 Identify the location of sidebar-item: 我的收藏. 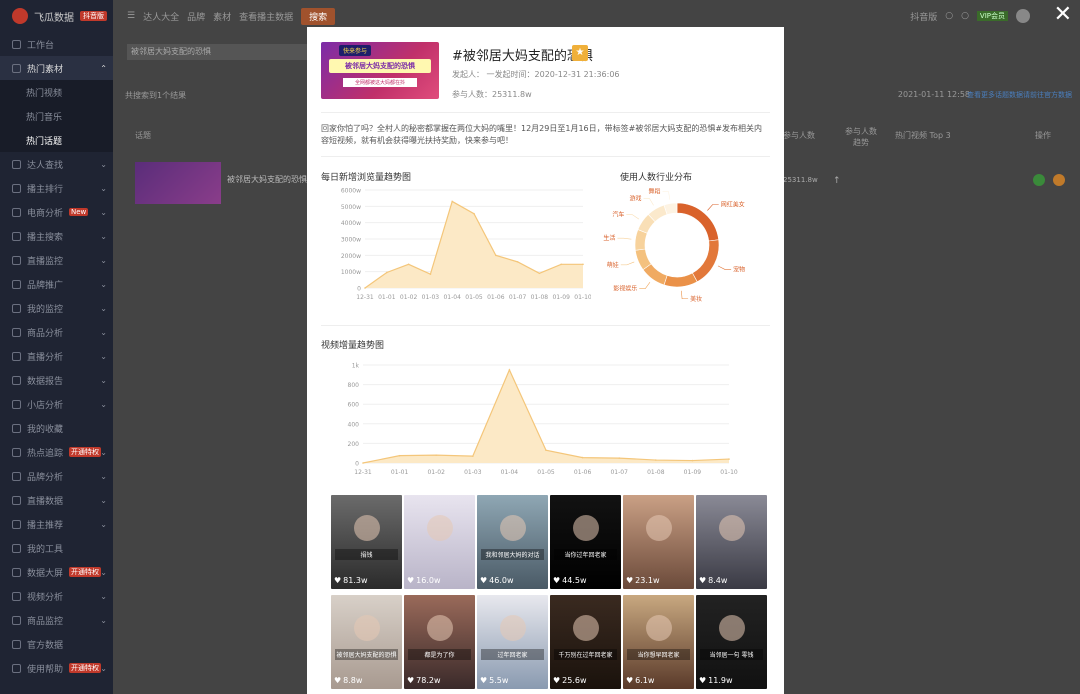
(56, 428).